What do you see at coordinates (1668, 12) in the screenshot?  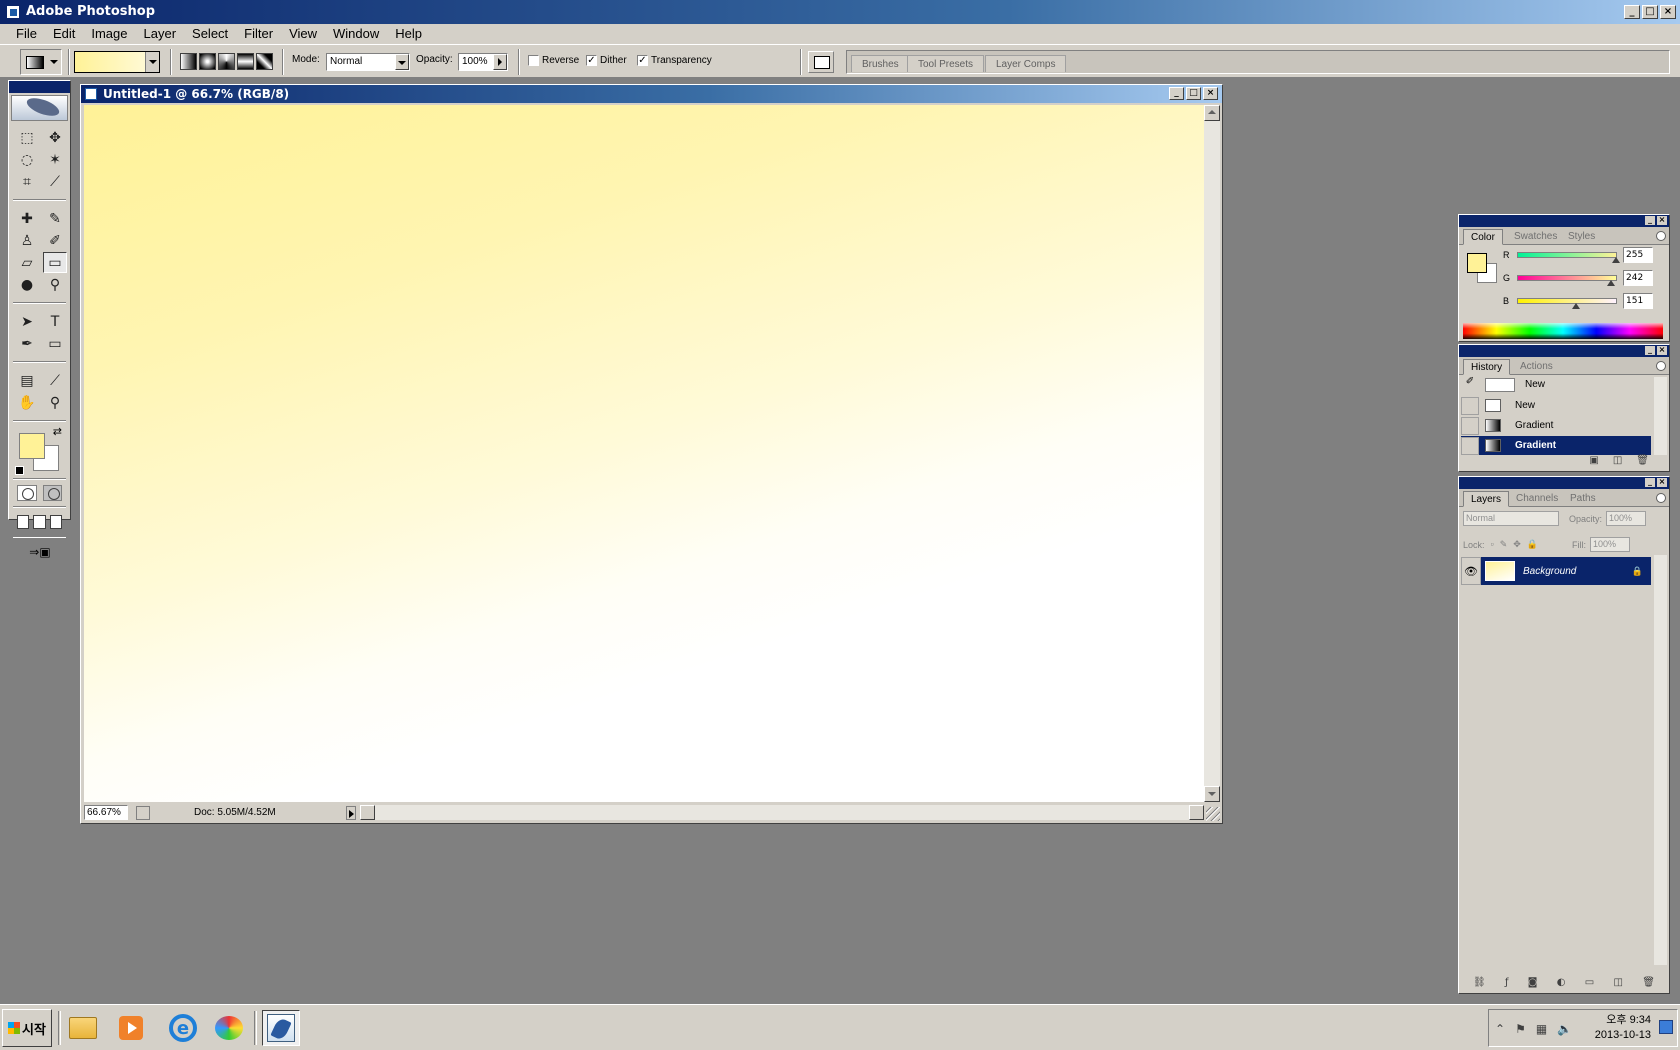 I see `close-button: ×` at bounding box center [1668, 12].